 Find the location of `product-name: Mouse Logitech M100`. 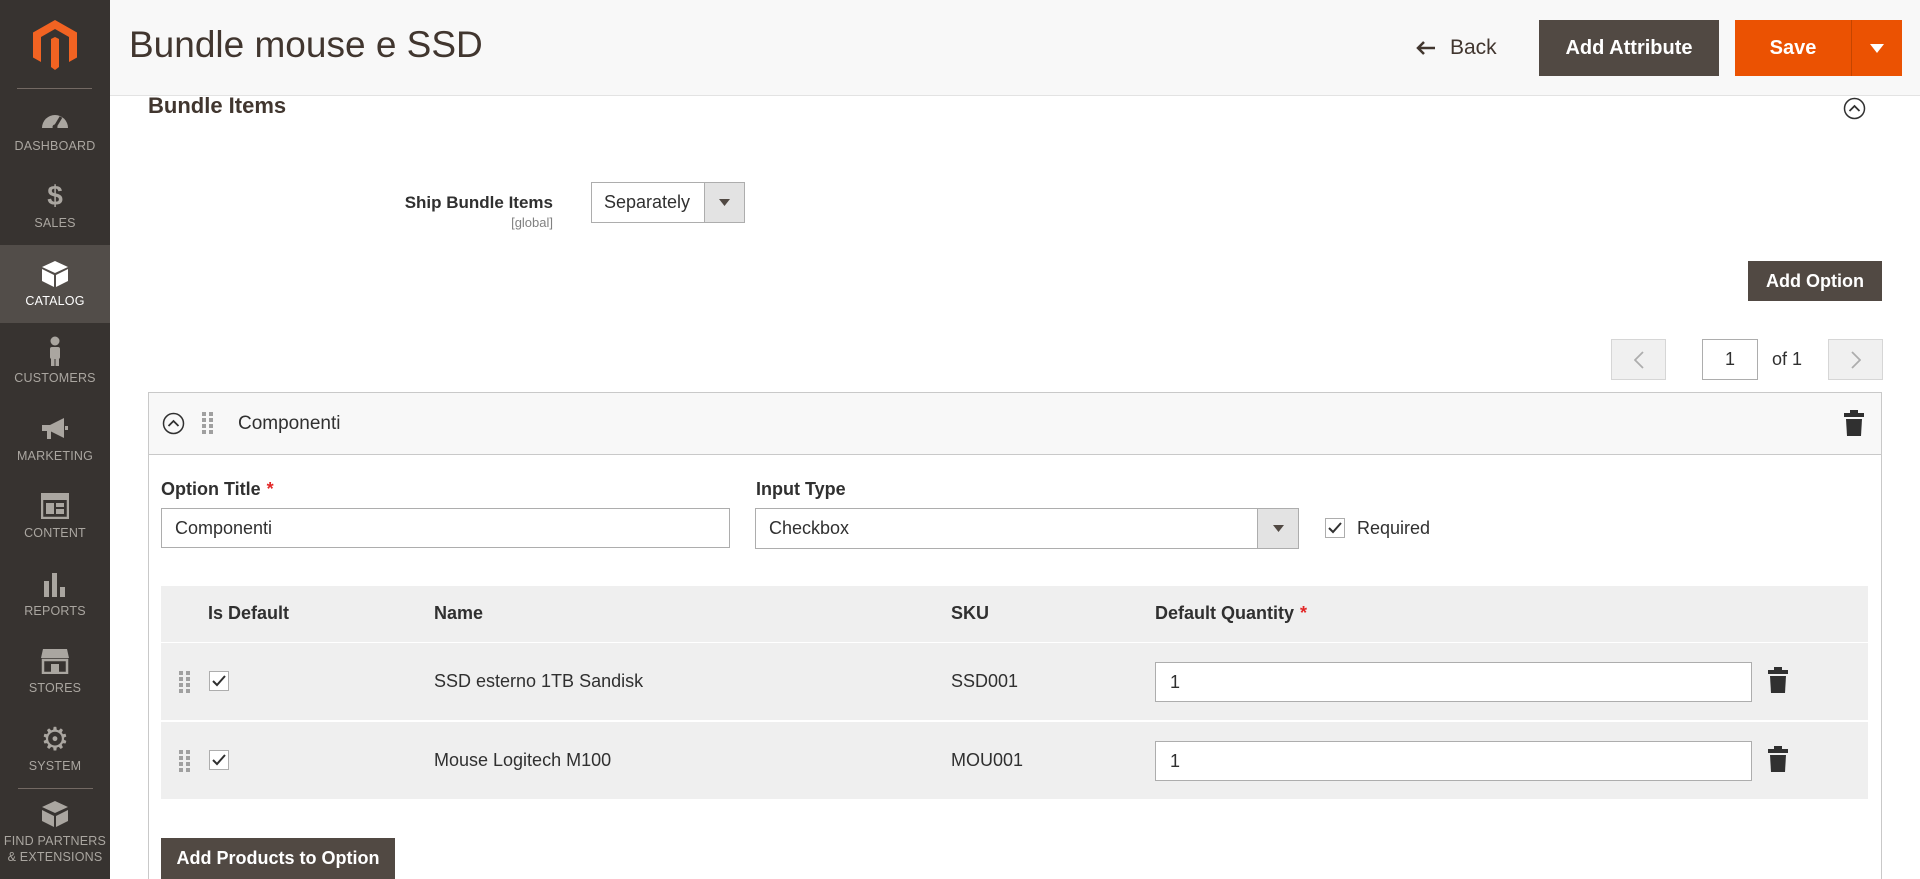

product-name: Mouse Logitech M100 is located at coordinates (523, 760).